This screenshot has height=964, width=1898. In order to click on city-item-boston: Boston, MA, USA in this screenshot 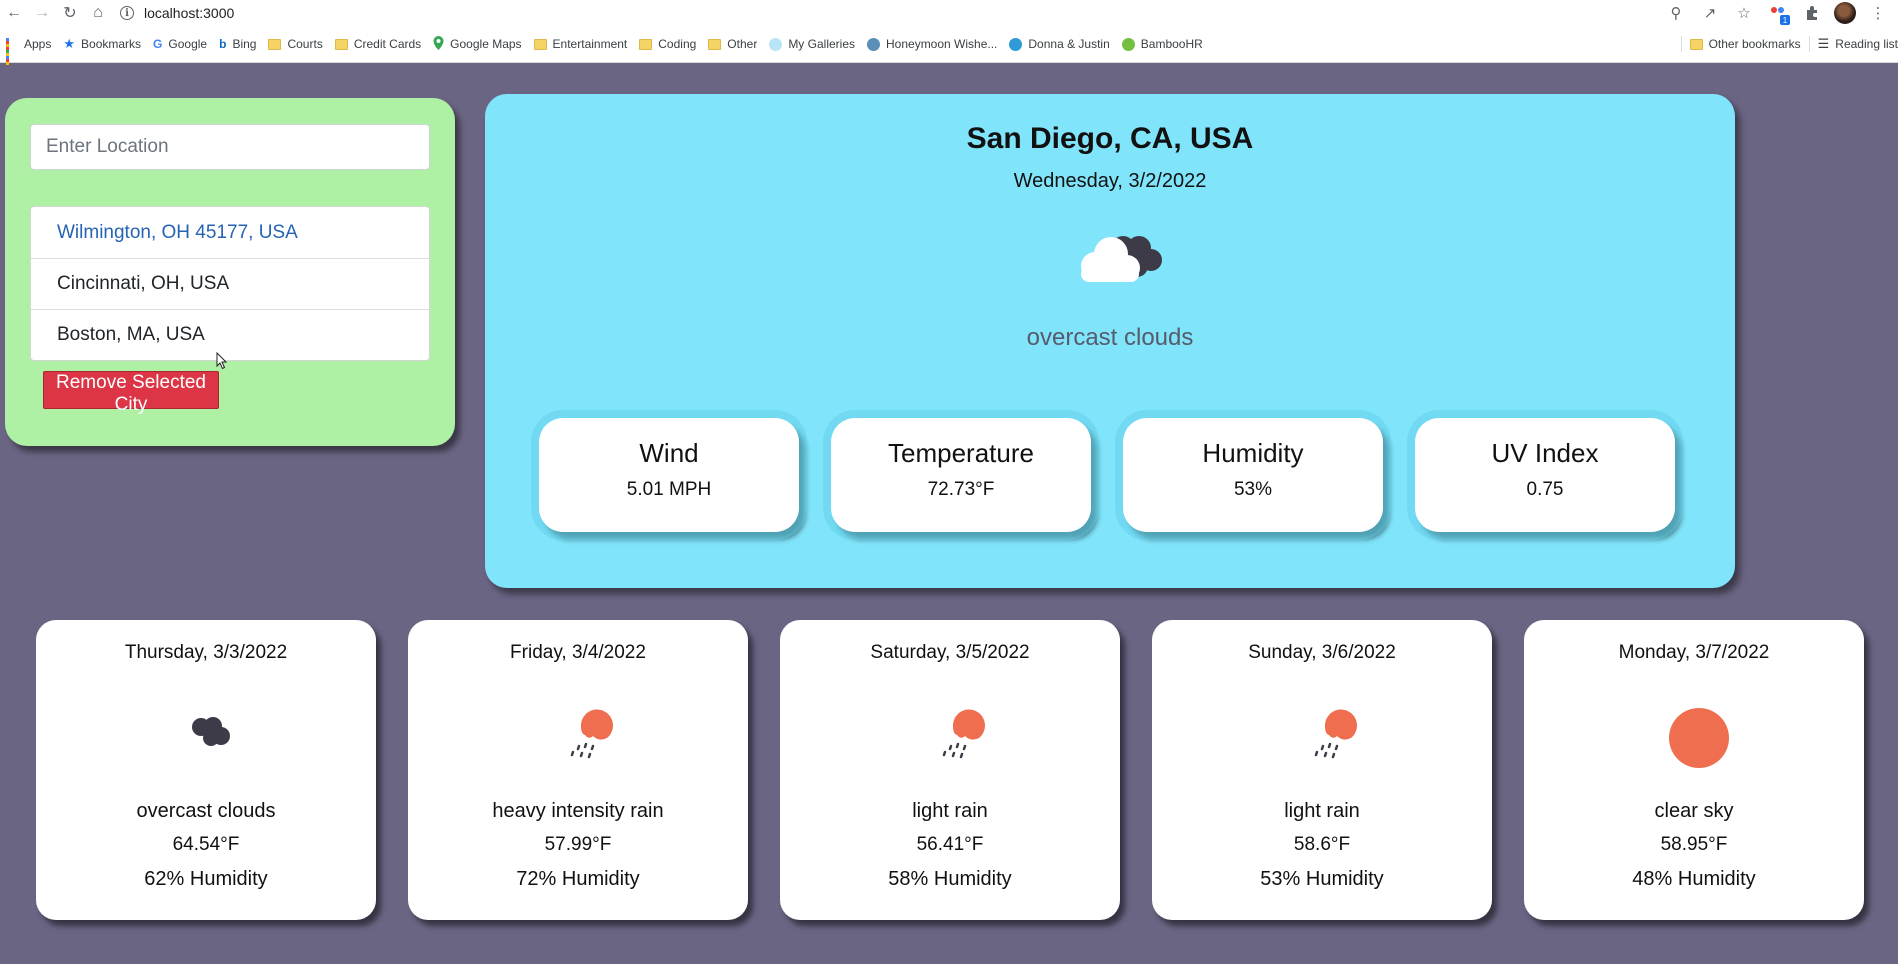, I will do `click(230, 334)`.